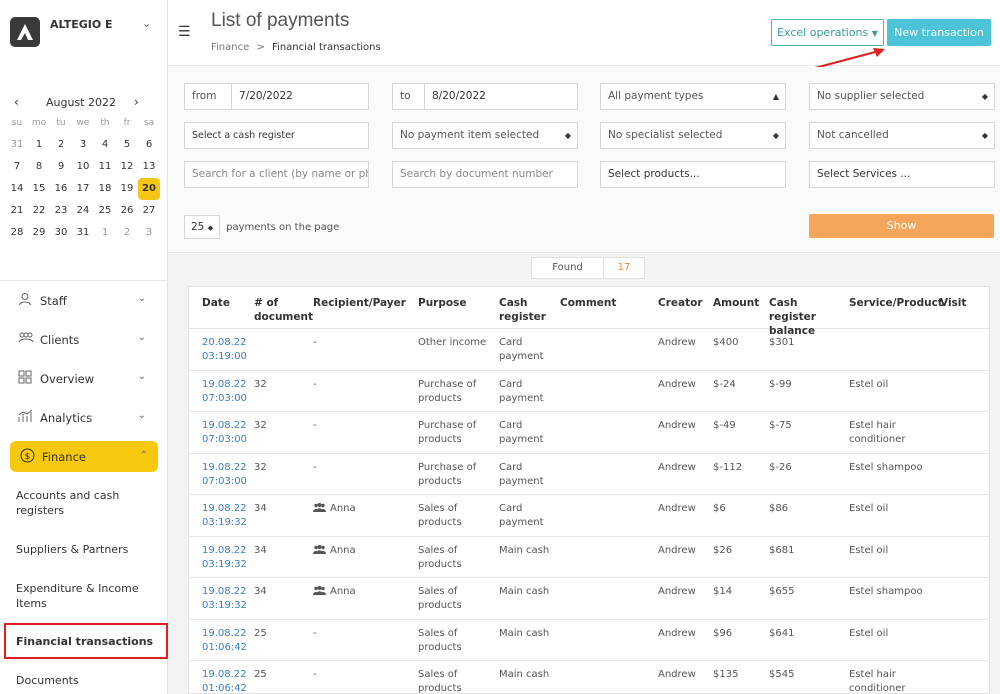 The image size is (1000, 694). I want to click on calendar-day: 22, so click(39, 211).